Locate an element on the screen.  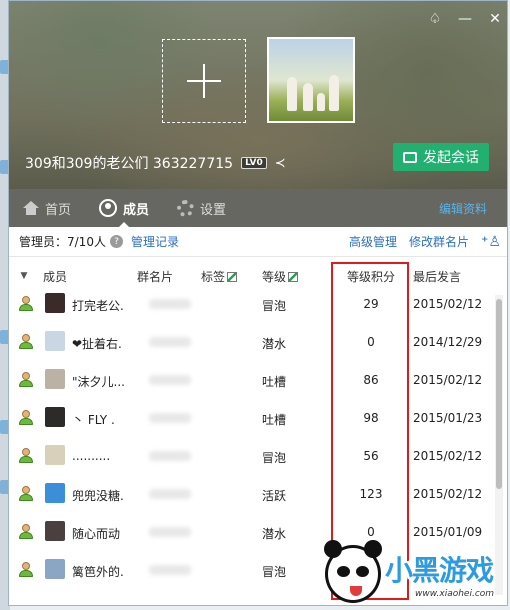
member-name: 篱笆外的. is located at coordinates (98, 571).